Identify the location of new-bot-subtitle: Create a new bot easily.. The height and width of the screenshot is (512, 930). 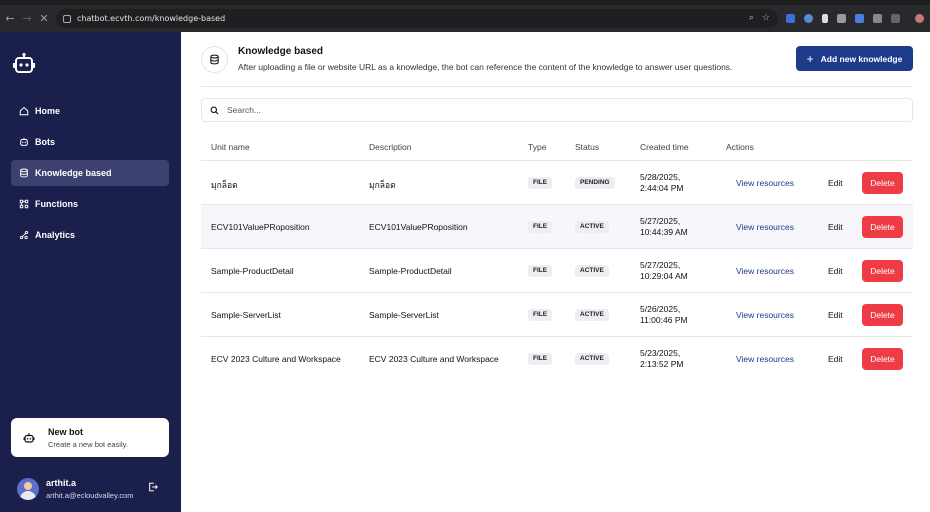
(88, 444).